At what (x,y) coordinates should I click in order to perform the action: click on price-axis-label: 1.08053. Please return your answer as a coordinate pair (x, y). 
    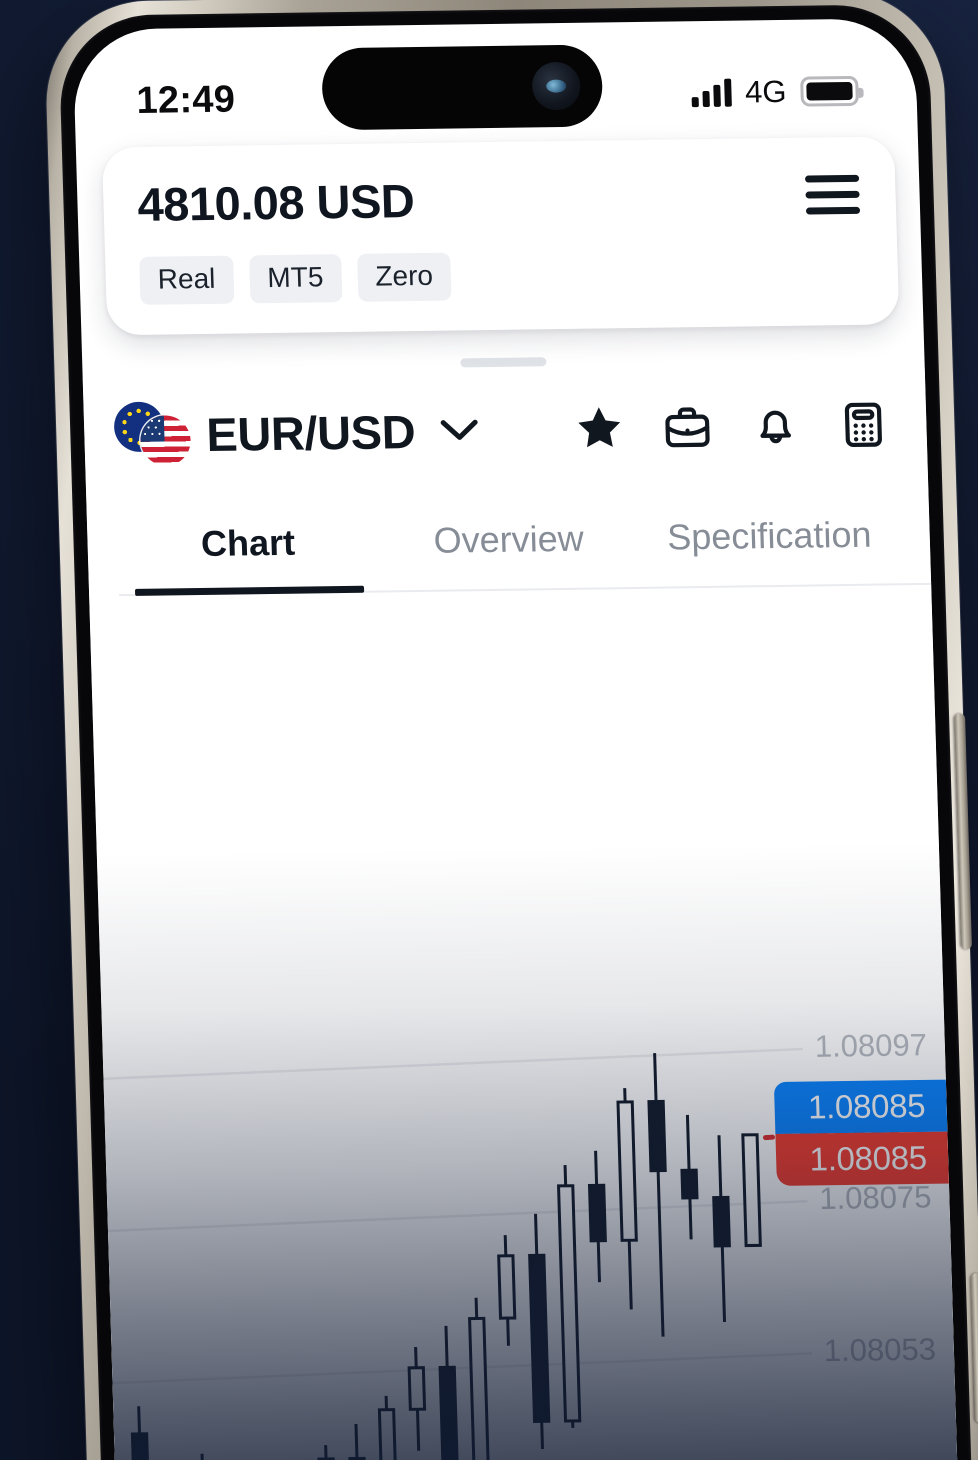
    Looking at the image, I should click on (879, 1350).